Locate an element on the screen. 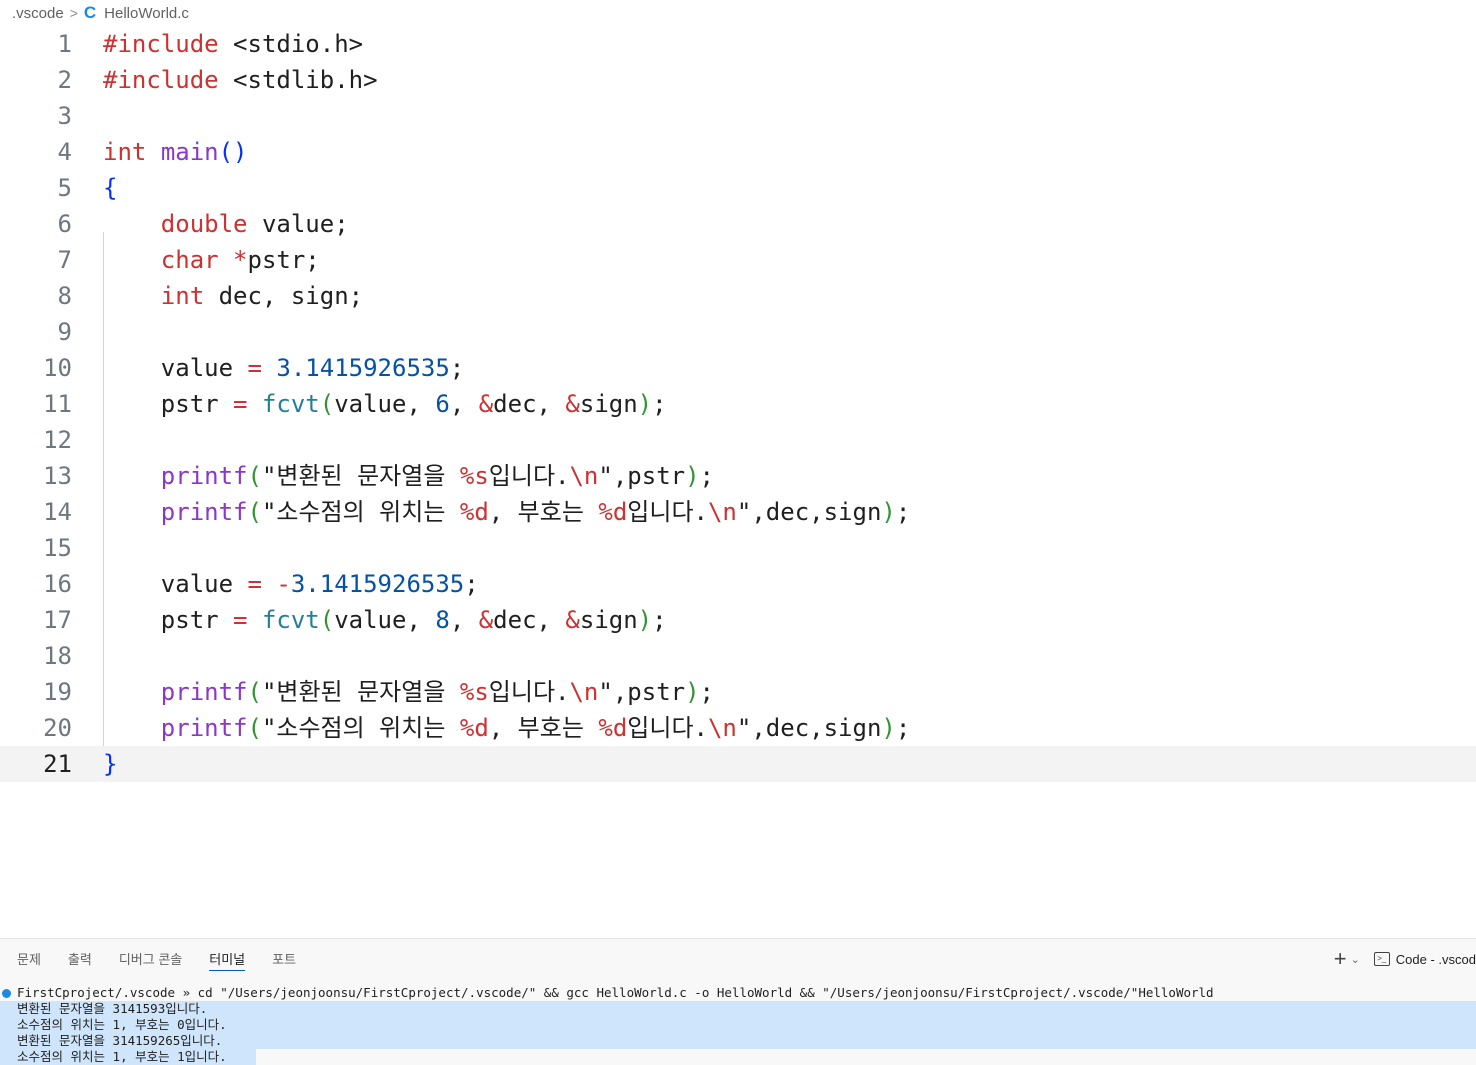  line-number: 7 is located at coordinates (64, 260).